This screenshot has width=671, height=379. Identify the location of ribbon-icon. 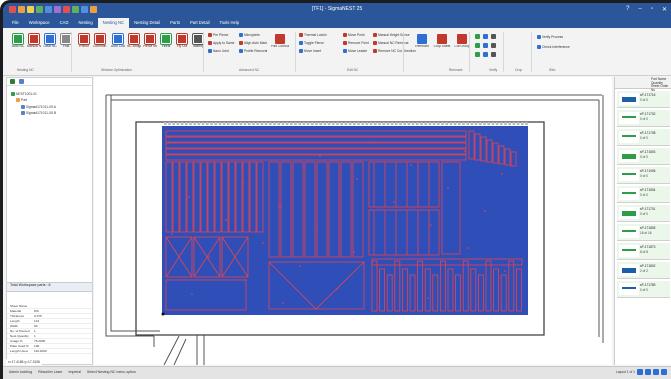
(118, 39).